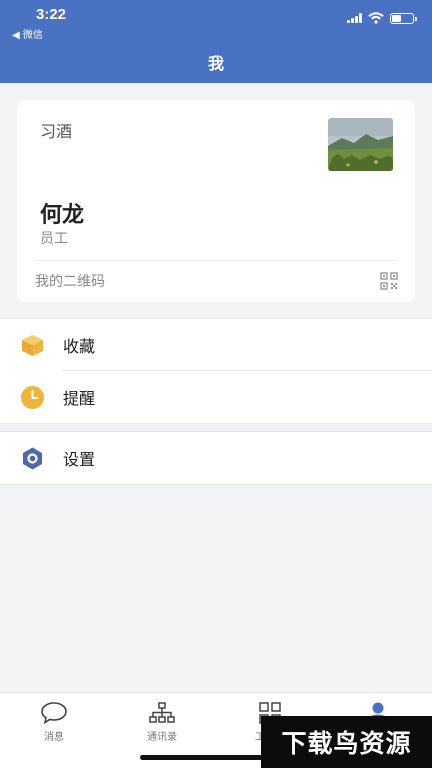 The image size is (432, 768). What do you see at coordinates (70, 282) in the screenshot?
I see `qr-code-label: 我的二维码` at bounding box center [70, 282].